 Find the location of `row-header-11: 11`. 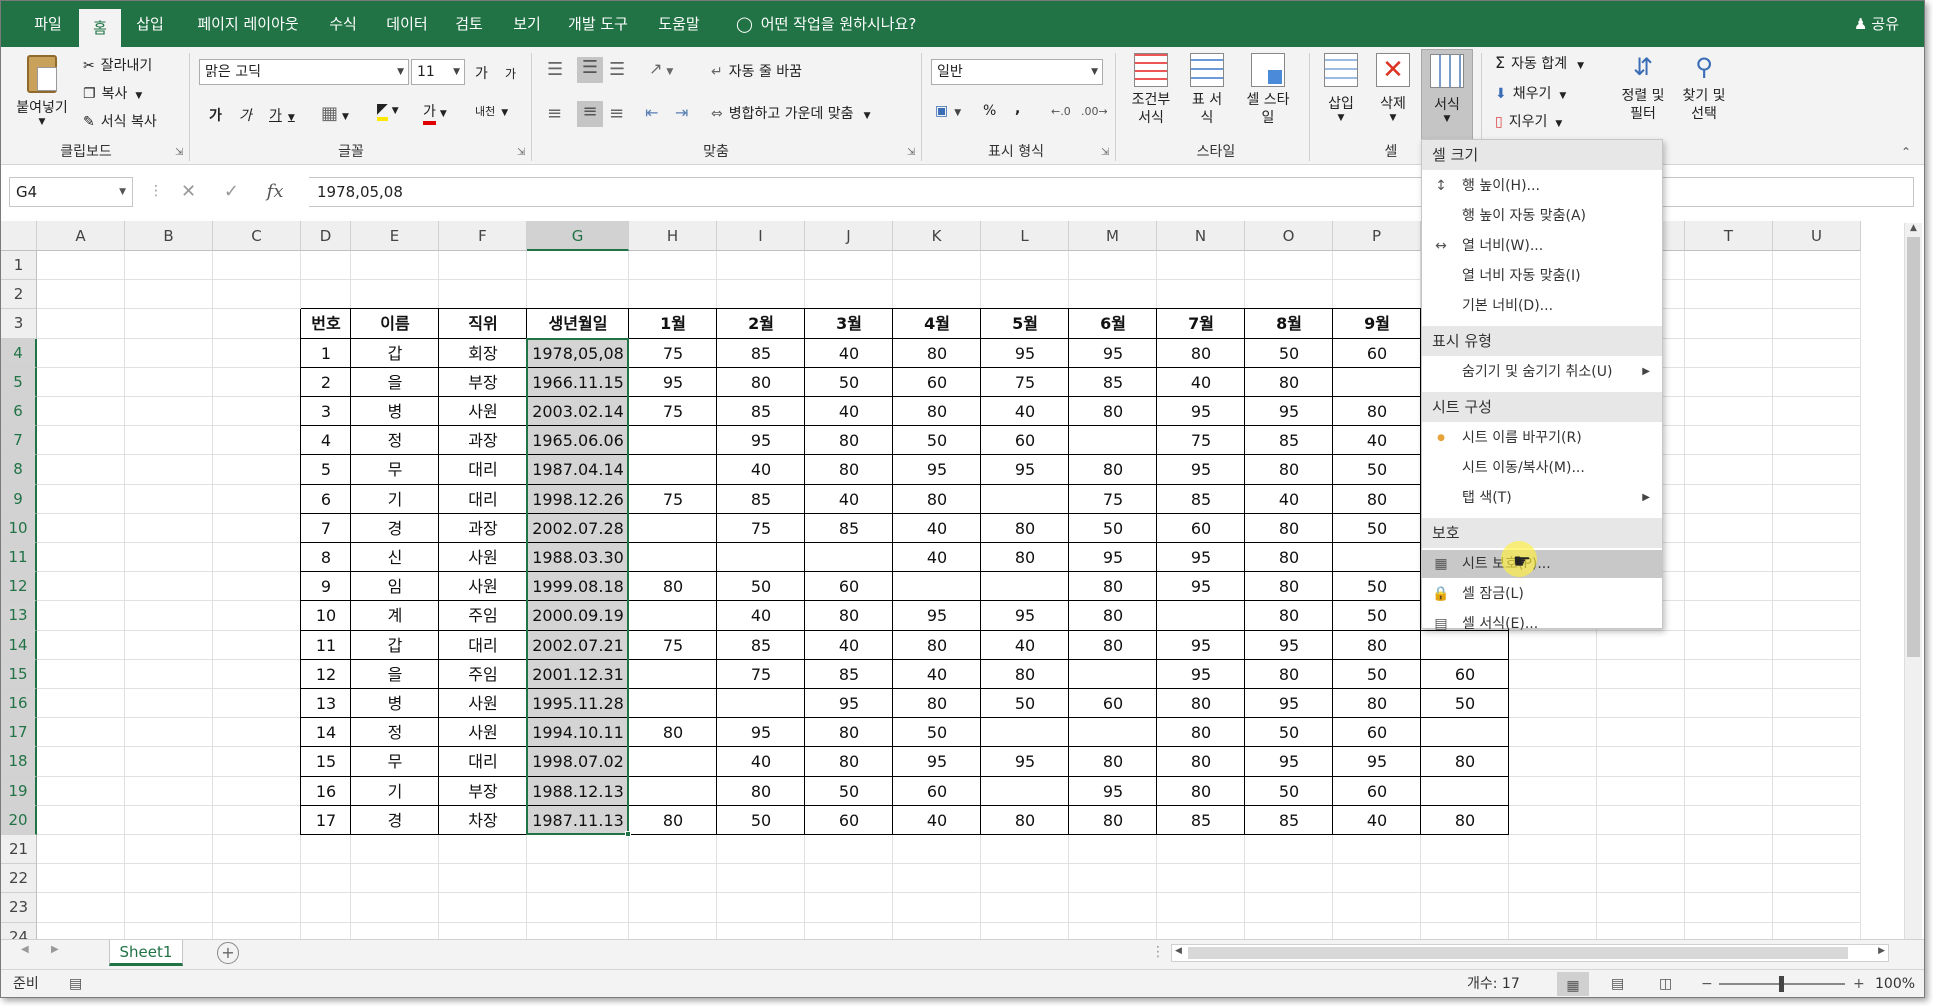

row-header-11: 11 is located at coordinates (19, 558).